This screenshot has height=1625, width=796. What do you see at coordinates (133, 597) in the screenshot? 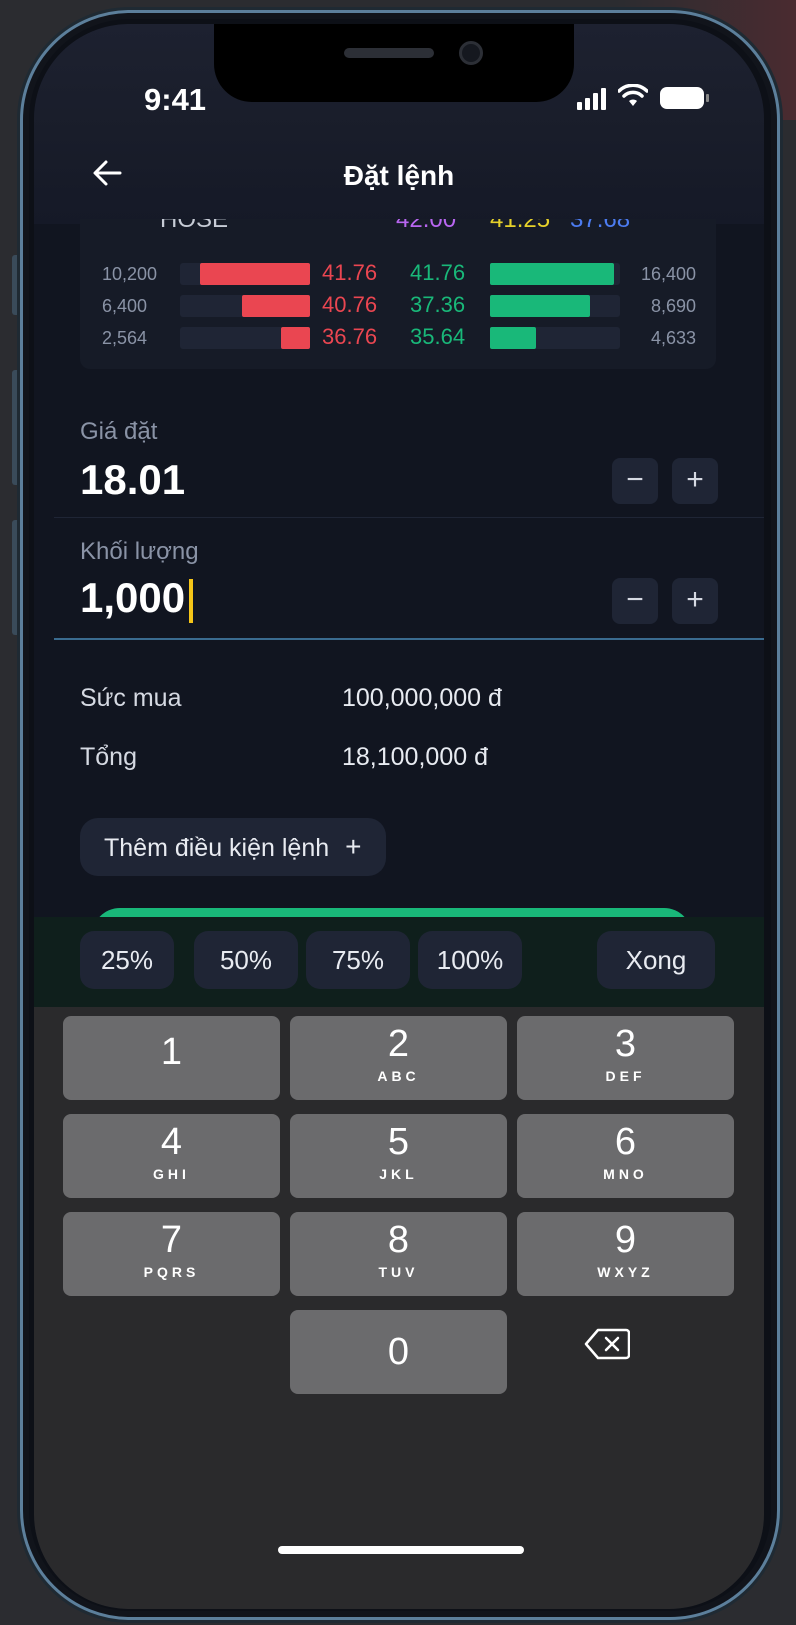
I see `volume-value: 1,000` at bounding box center [133, 597].